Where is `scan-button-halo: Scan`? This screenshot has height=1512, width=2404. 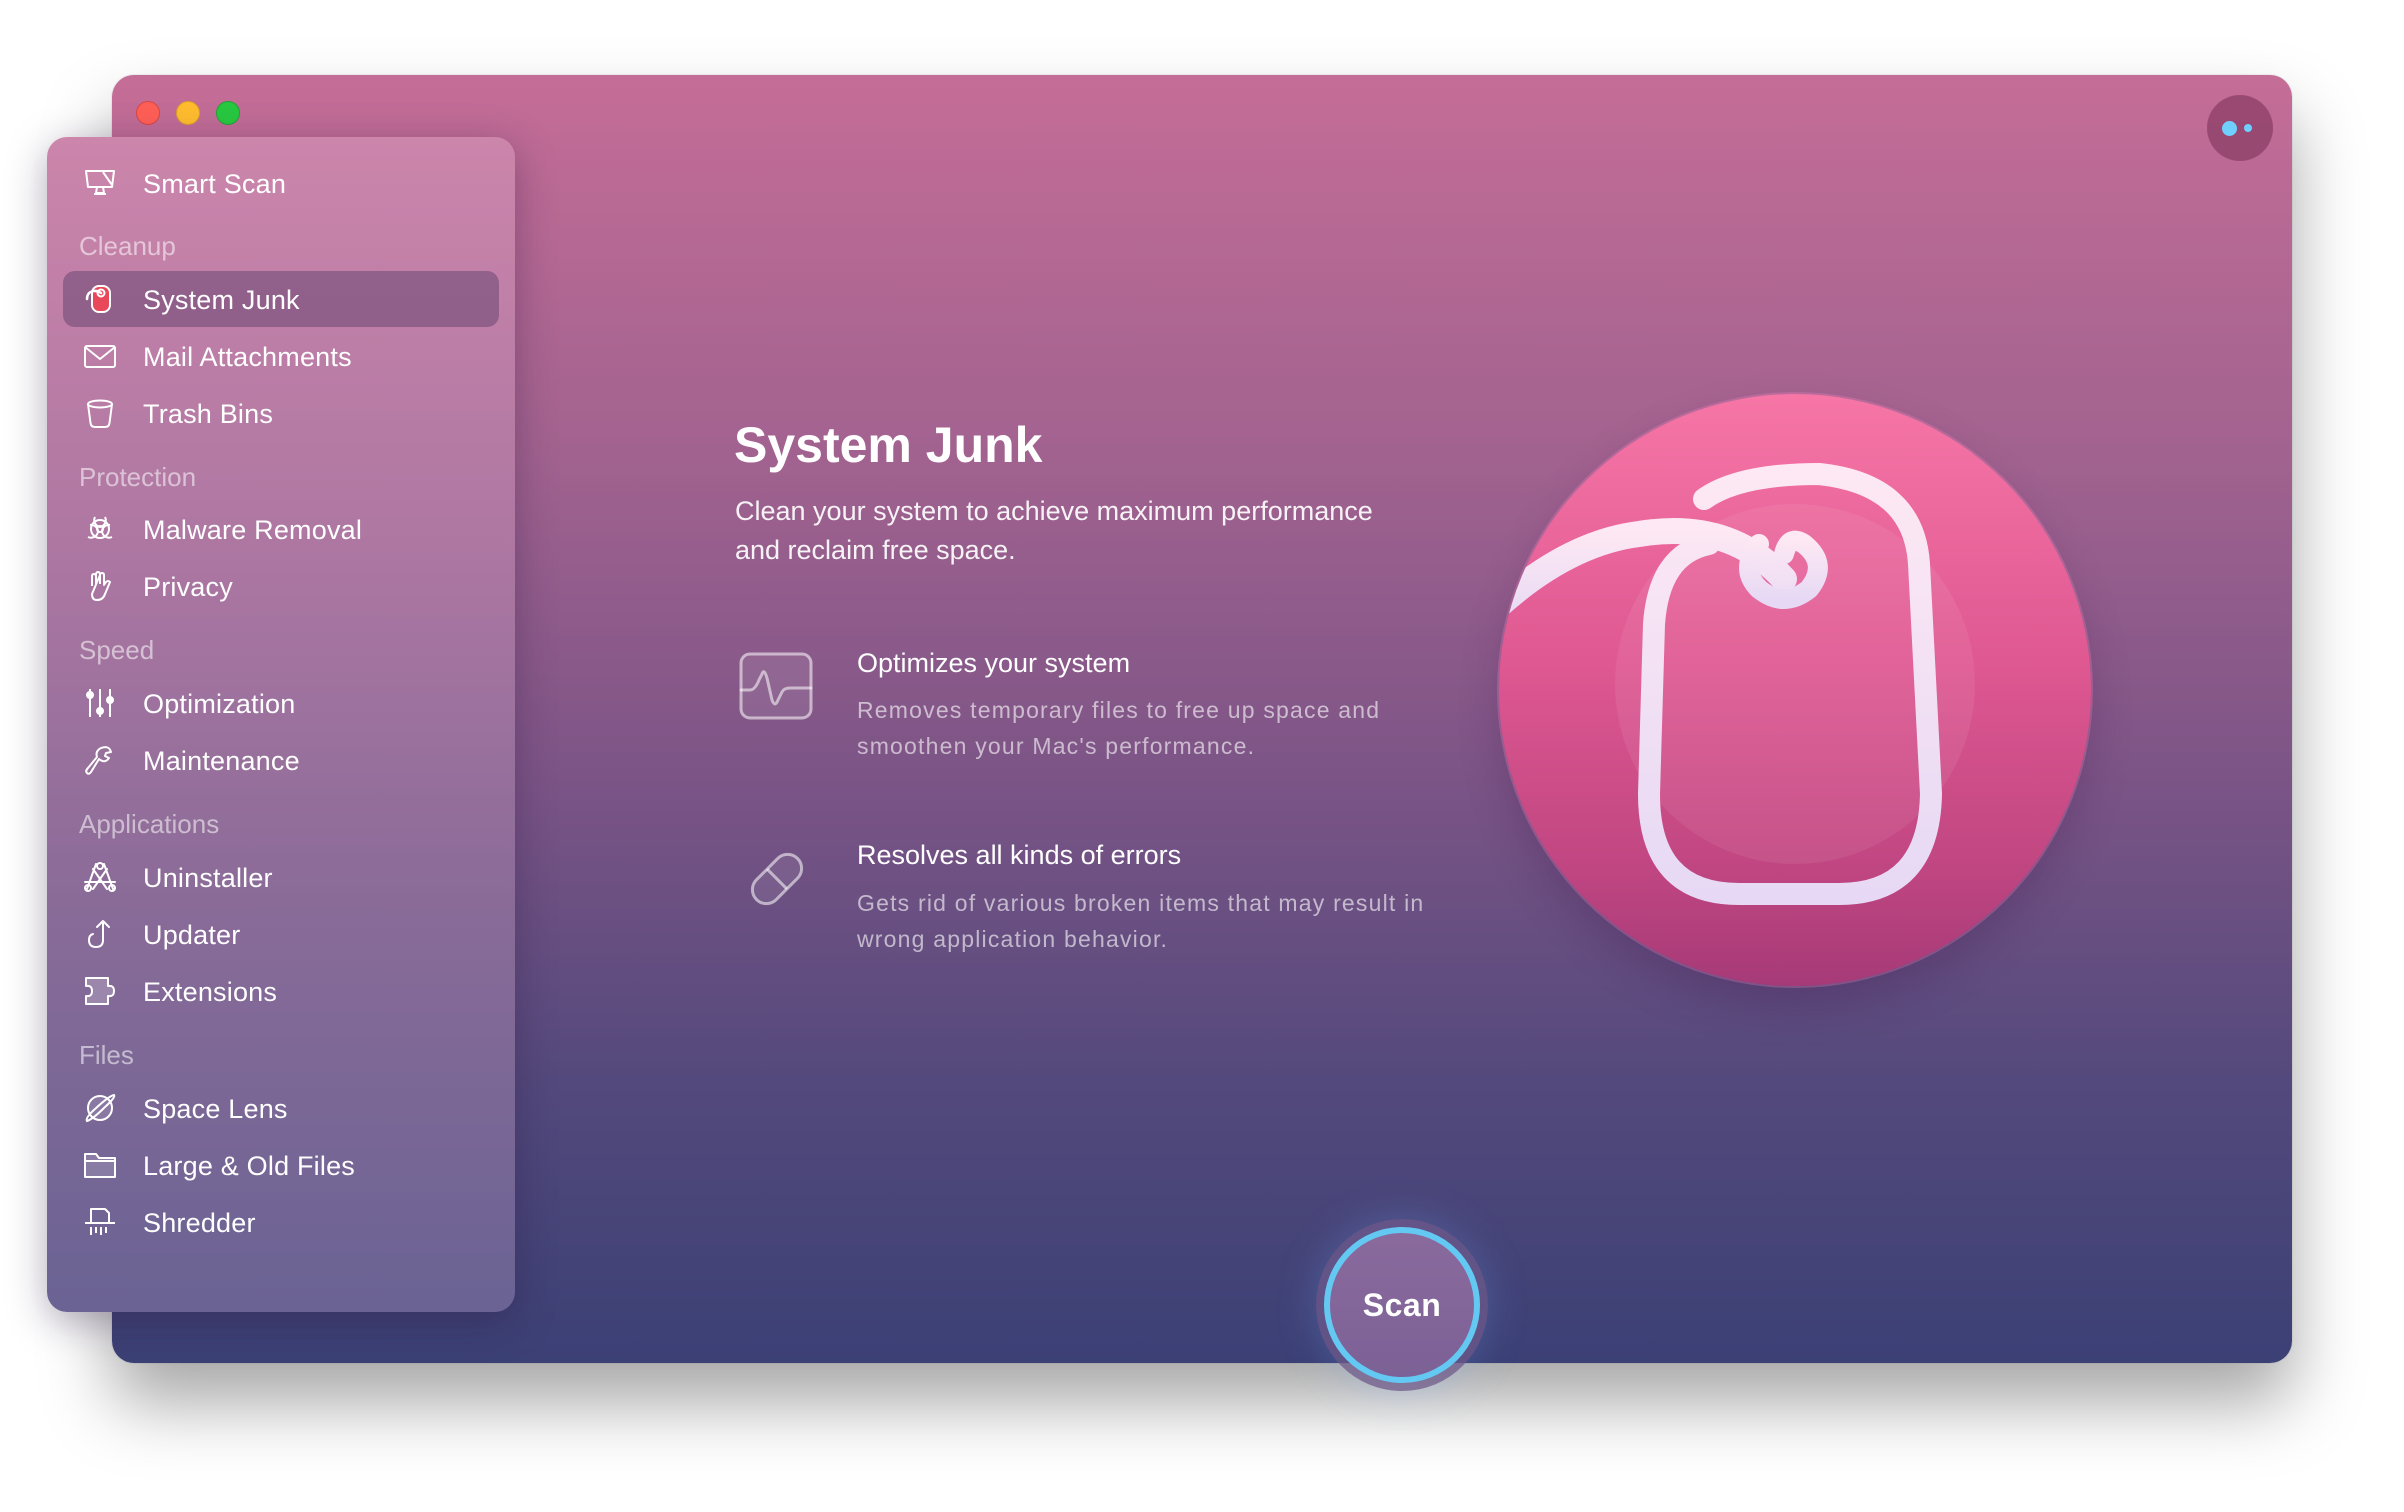
scan-button-halo: Scan is located at coordinates (1402, 1305).